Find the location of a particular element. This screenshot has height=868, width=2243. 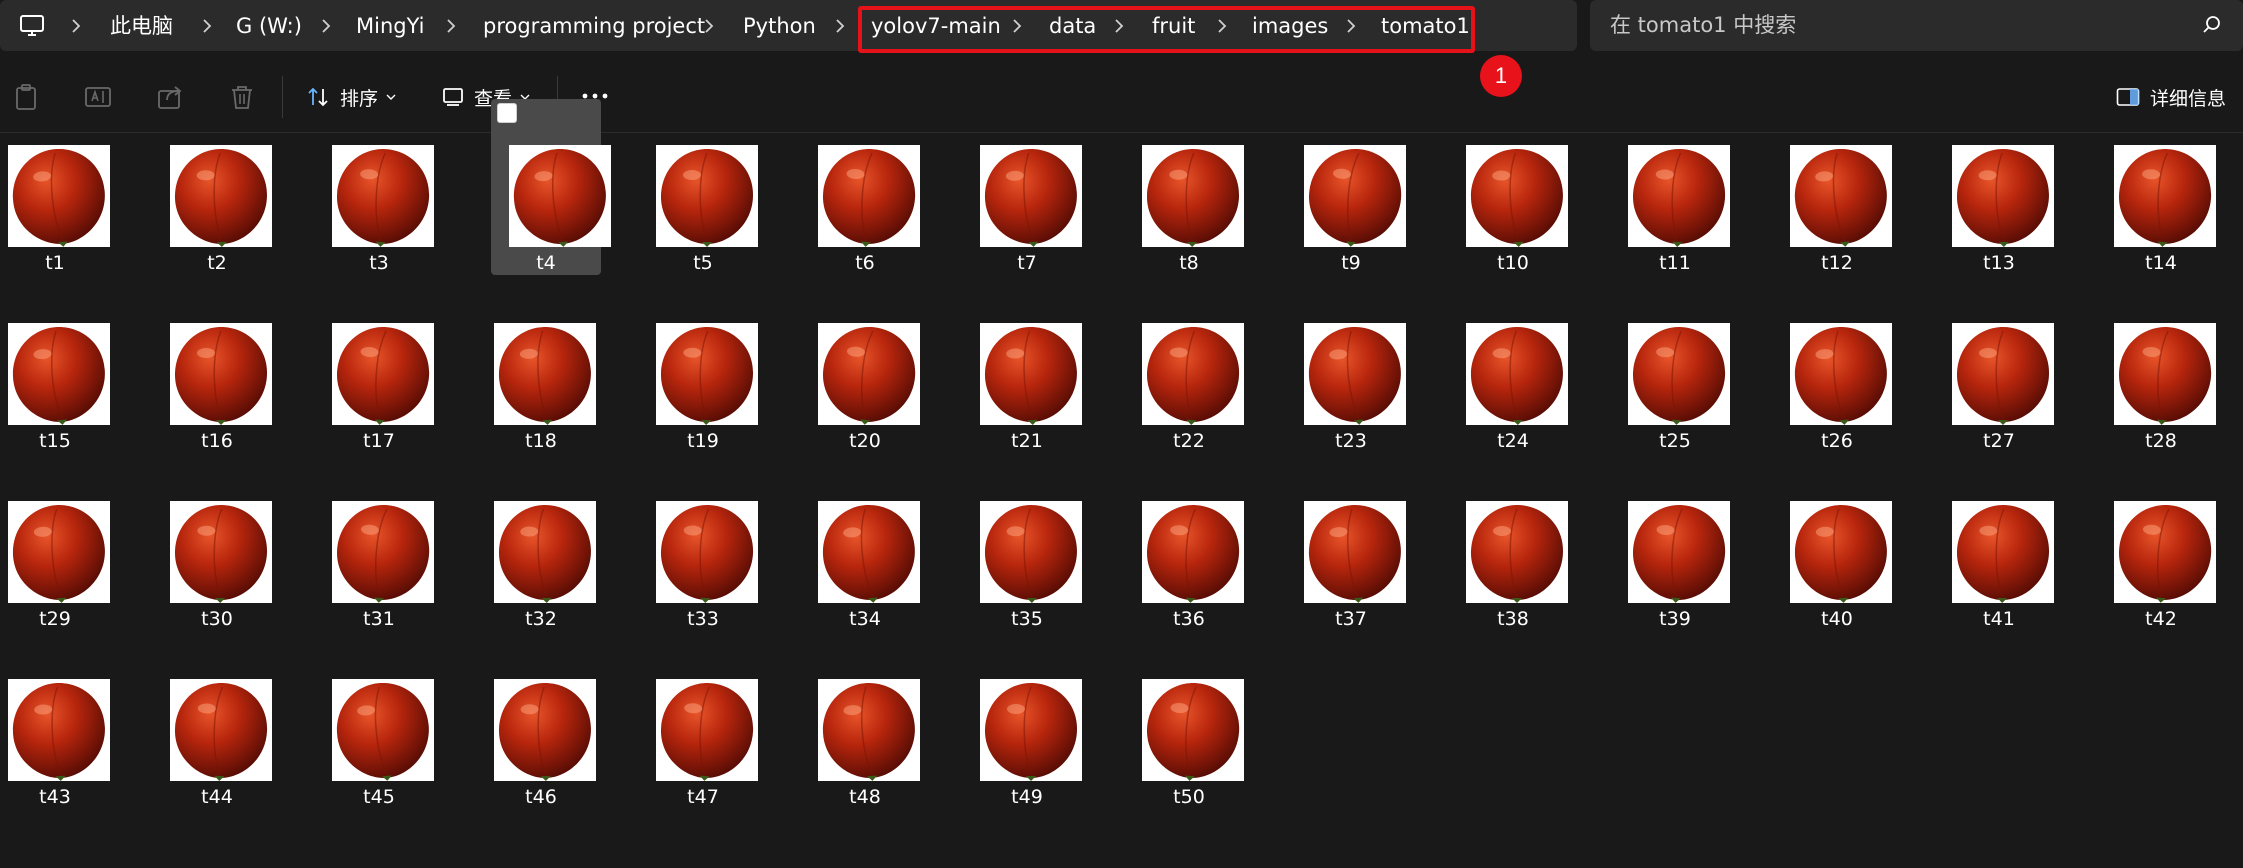

this-pc-icon is located at coordinates (32, 26).